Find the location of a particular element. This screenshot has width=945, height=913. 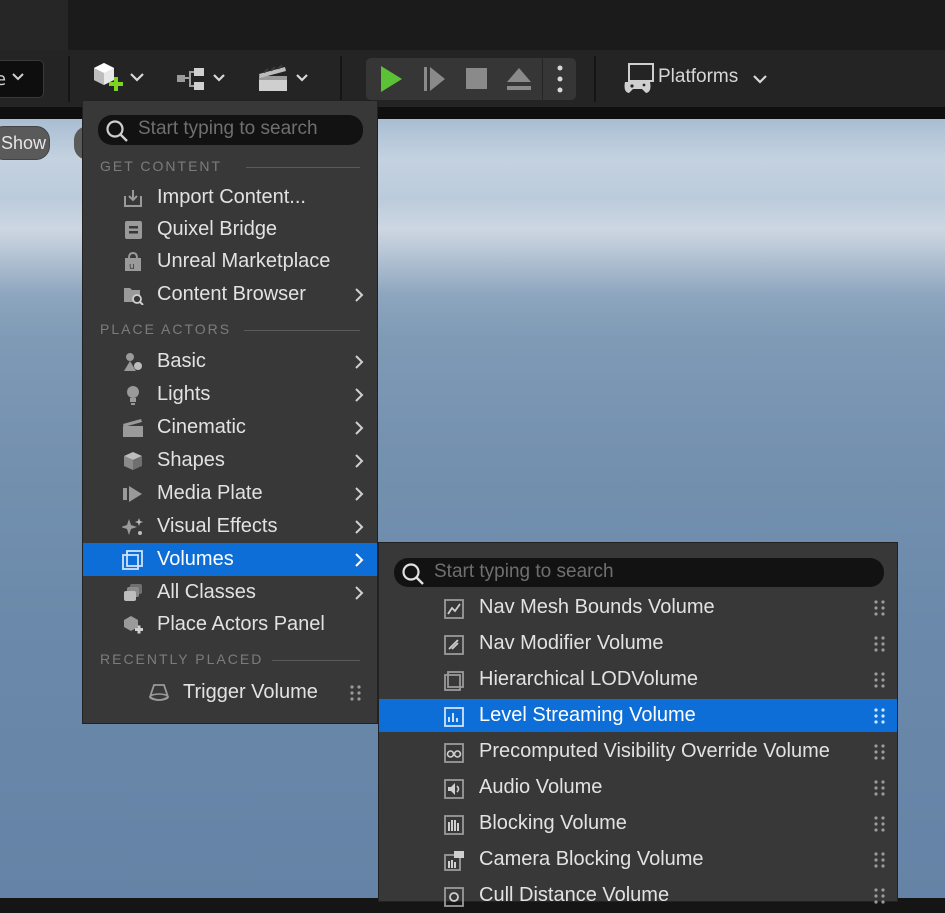

blueprint-icon is located at coordinates (201, 79).